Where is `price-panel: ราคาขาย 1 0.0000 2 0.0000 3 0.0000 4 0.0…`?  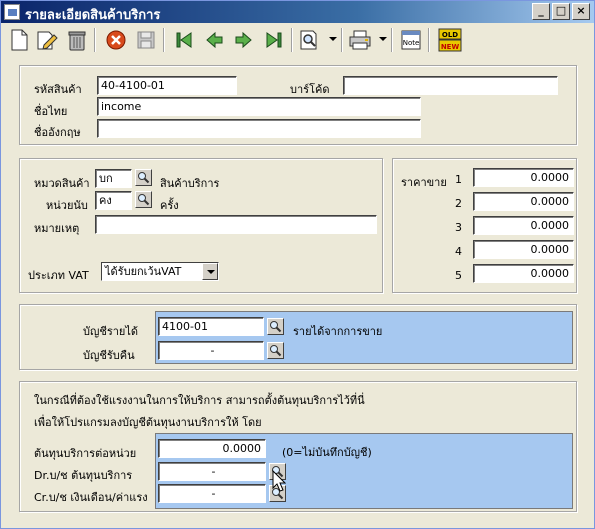
price-panel: ราคาขาย 1 0.0000 2 0.0000 3 0.0000 4 0.0… is located at coordinates (484, 225).